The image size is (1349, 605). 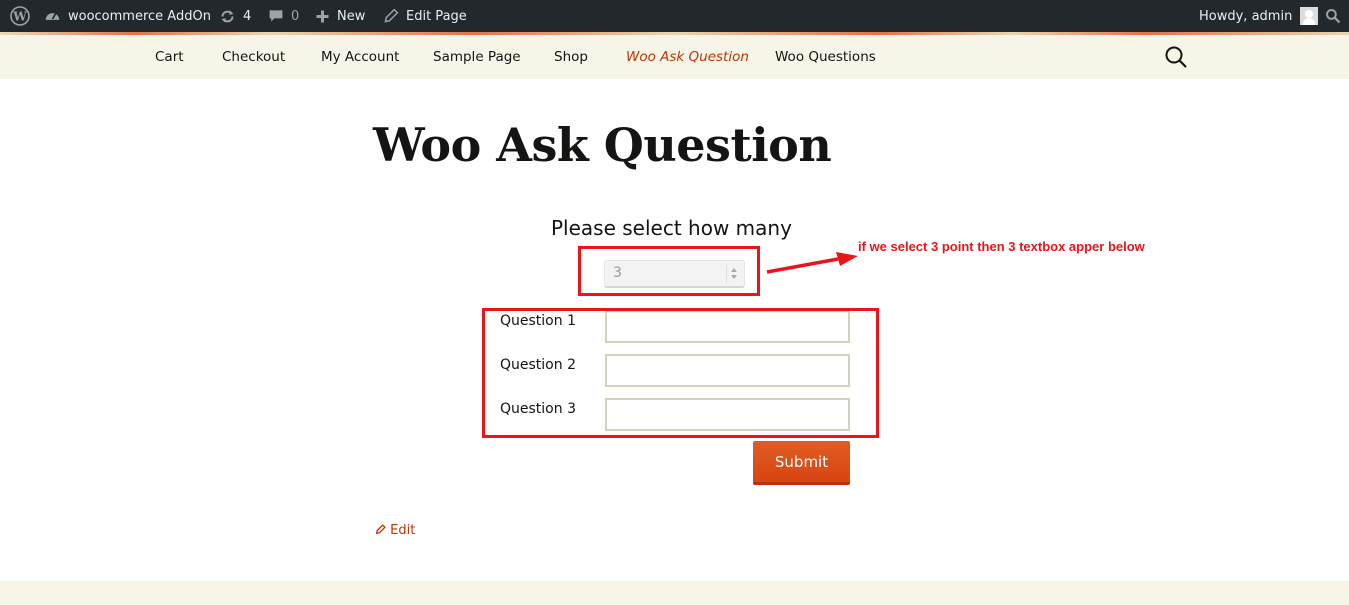 I want to click on nav-item-woo-ask-question: Woo Ask Question, so click(x=687, y=57).